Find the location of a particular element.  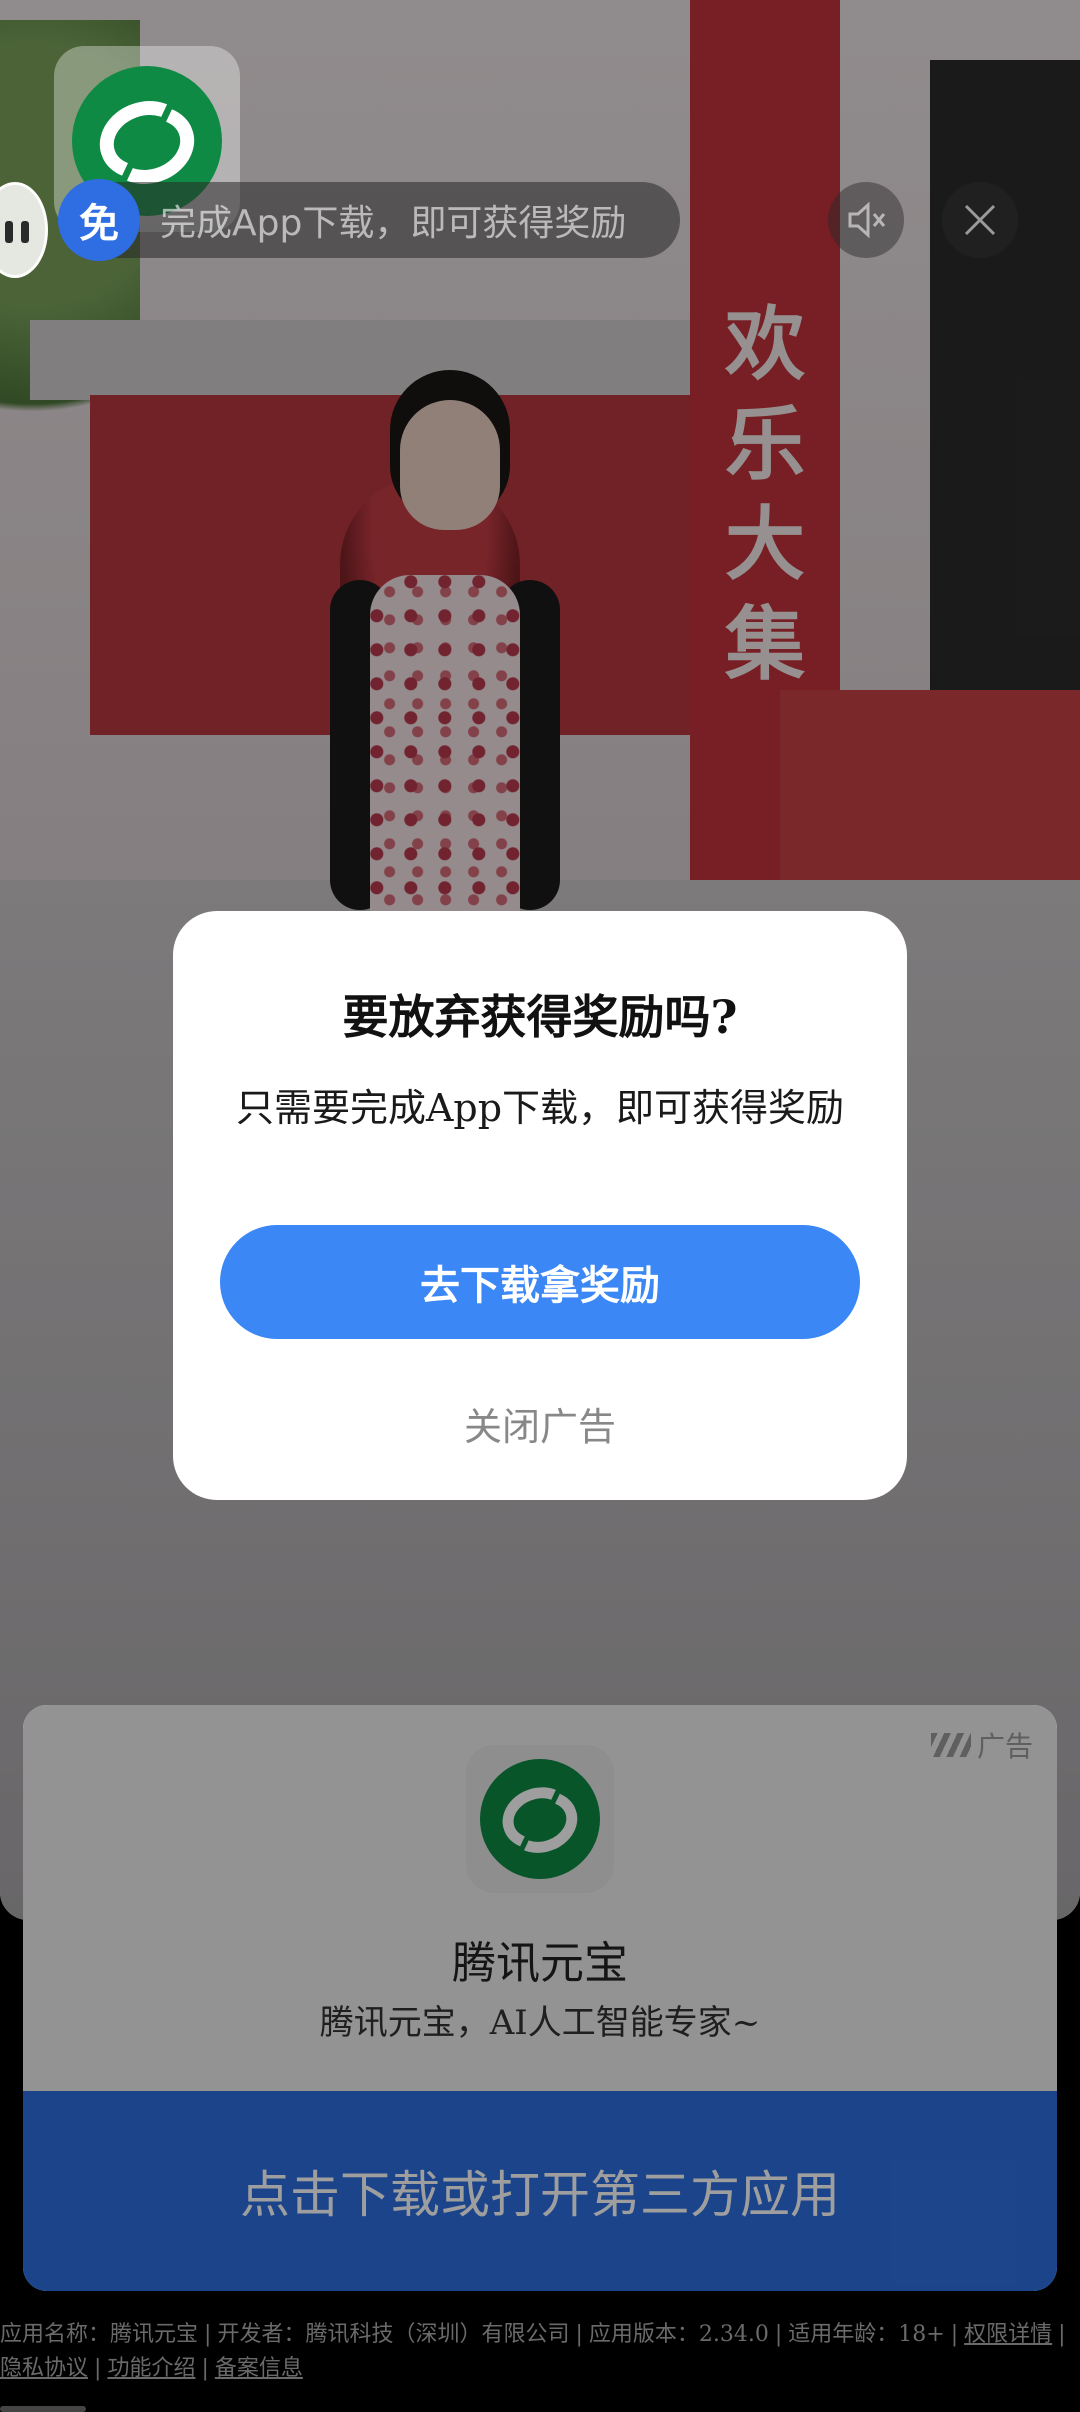

dialog-message: 只需要完成App下载，即可获得奖励 is located at coordinates (540, 1108).